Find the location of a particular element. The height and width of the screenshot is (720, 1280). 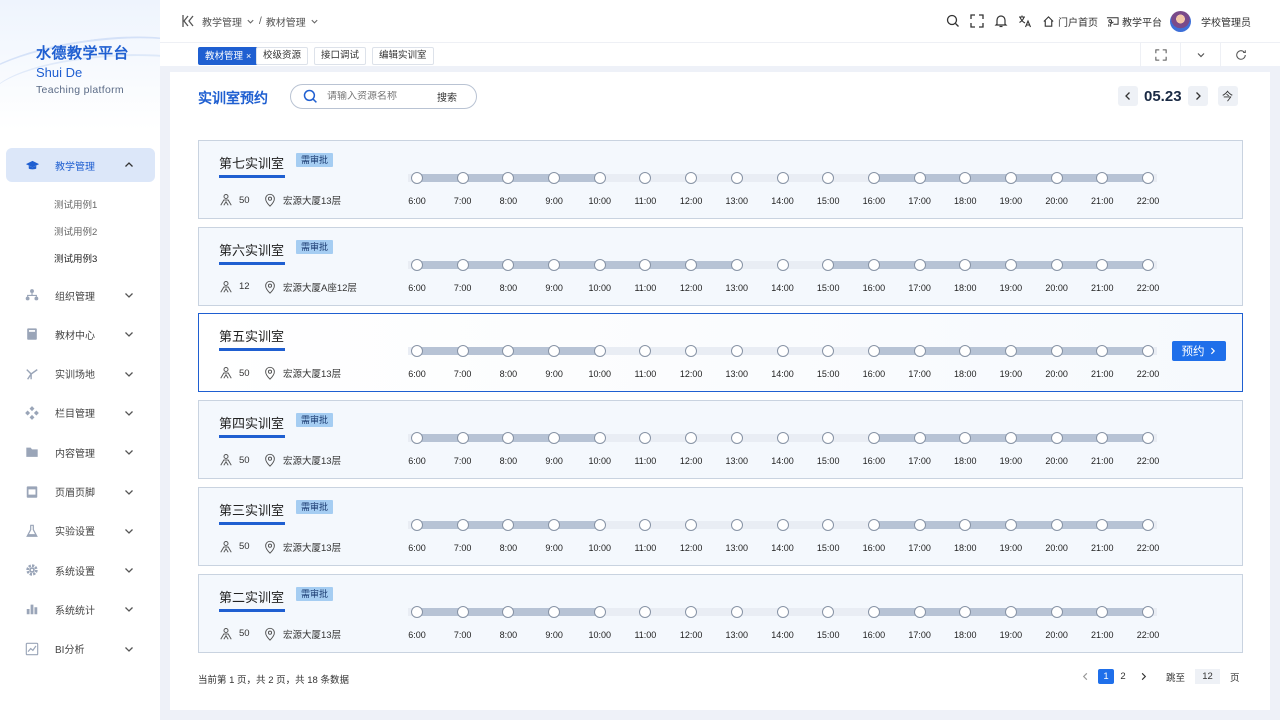

next-page-button is located at coordinates (1143, 677).